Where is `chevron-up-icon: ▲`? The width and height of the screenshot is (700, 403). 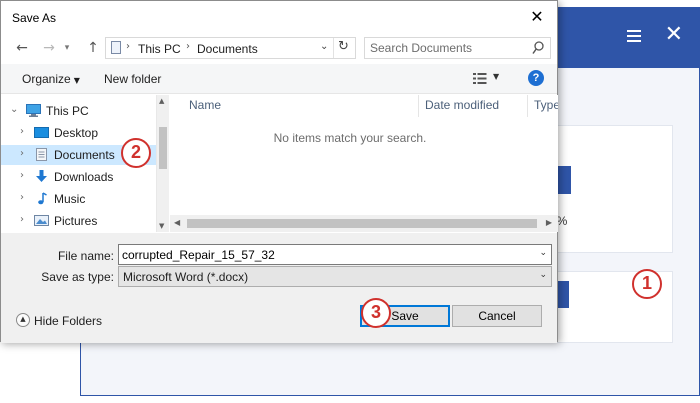
chevron-up-icon: ▲ is located at coordinates (23, 320).